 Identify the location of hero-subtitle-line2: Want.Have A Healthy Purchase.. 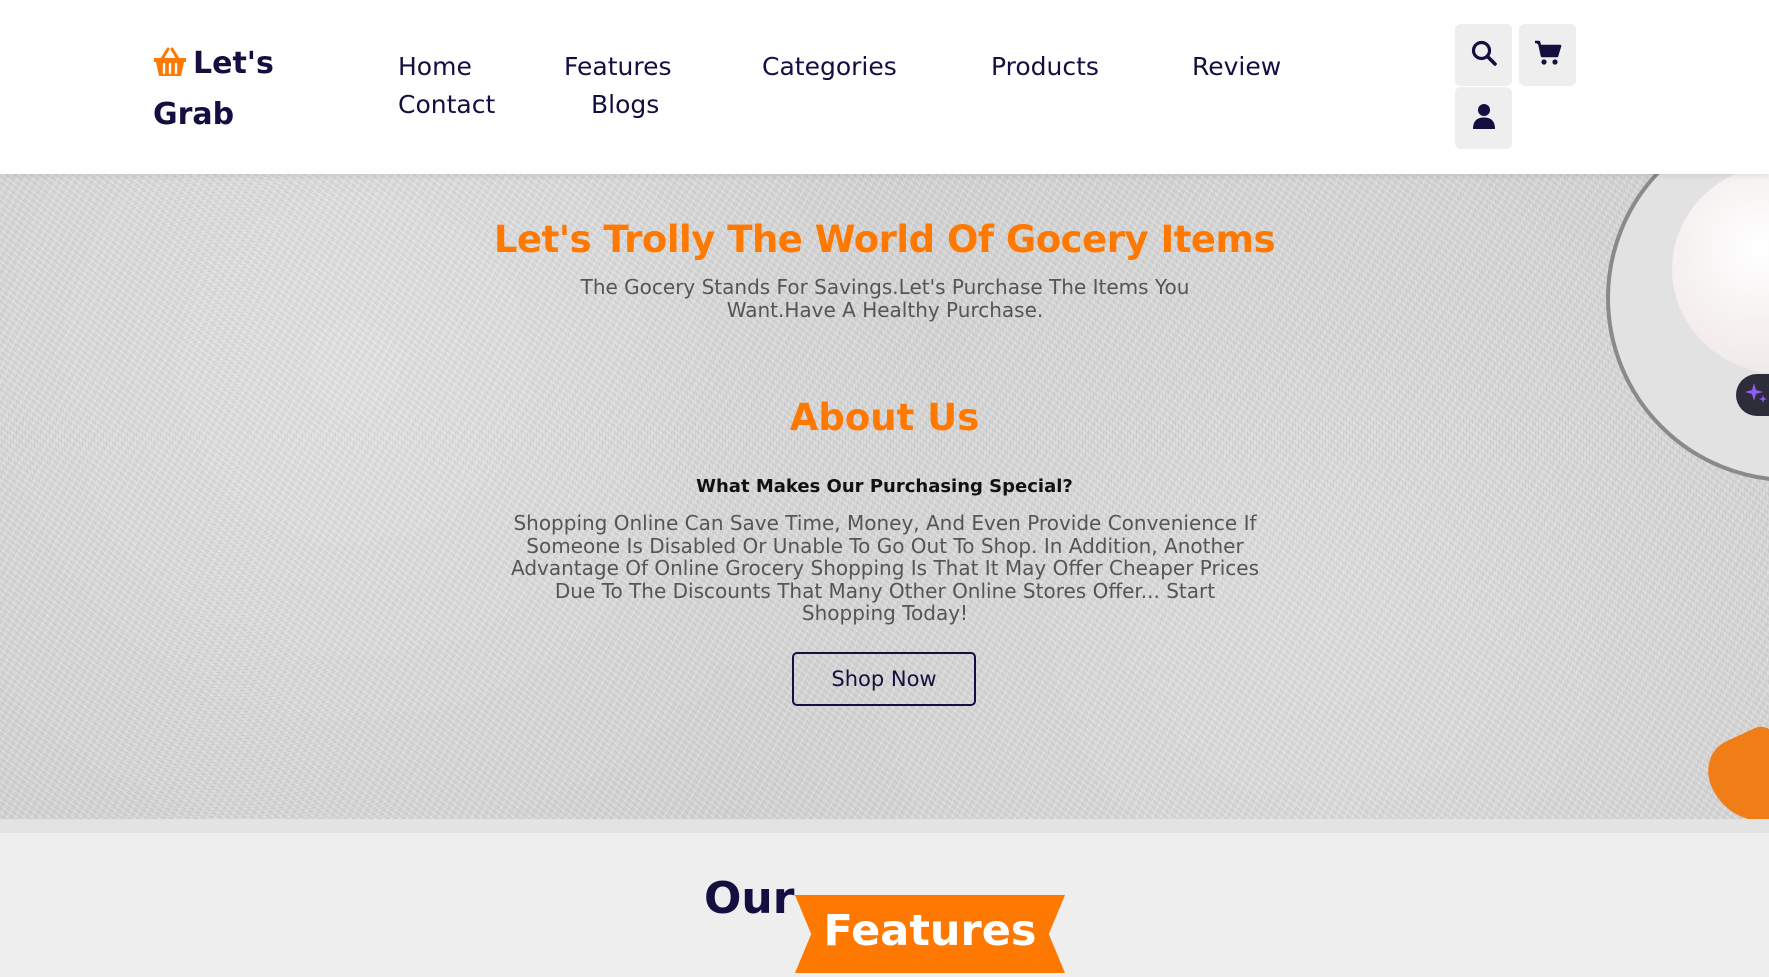
(885, 310).